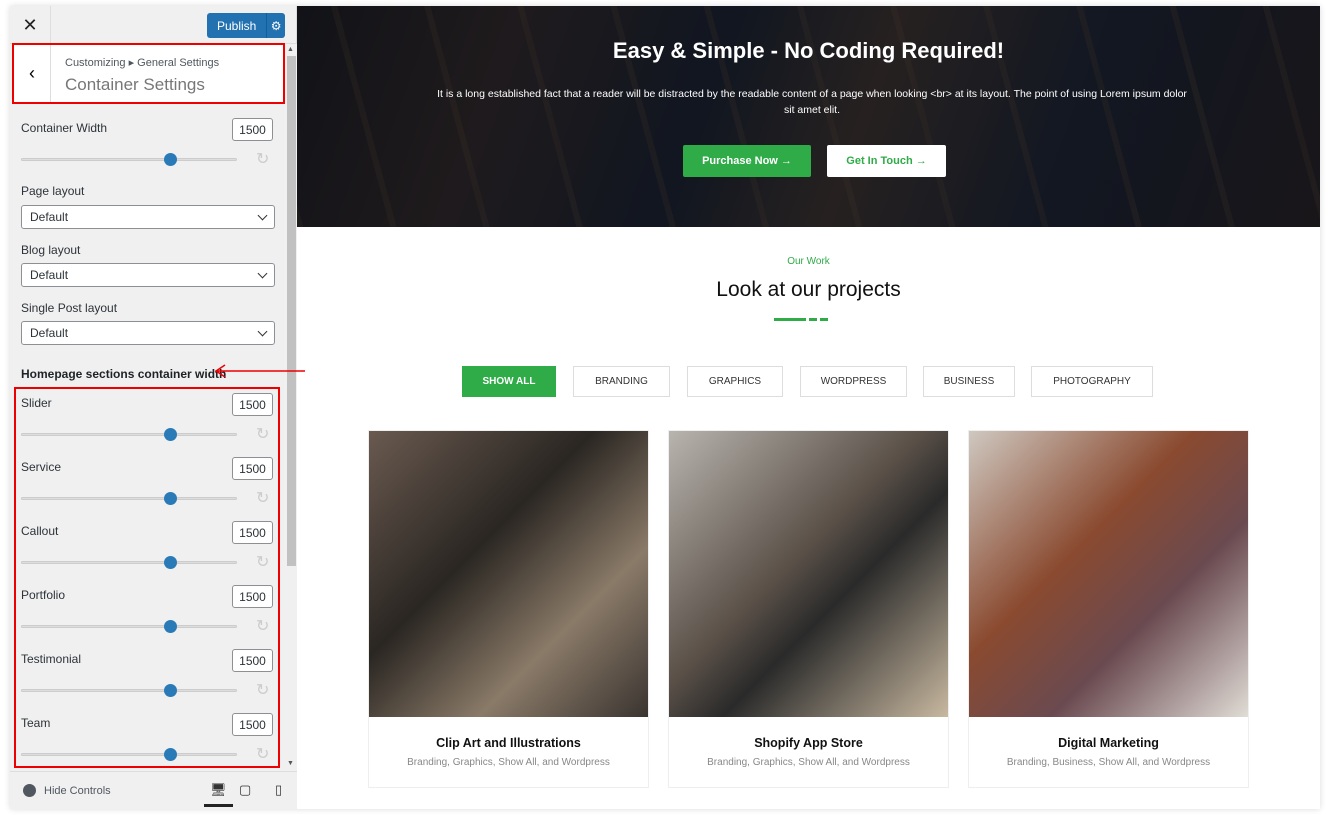  Describe the element at coordinates (801, 319) in the screenshot. I see `heading-divider` at that location.